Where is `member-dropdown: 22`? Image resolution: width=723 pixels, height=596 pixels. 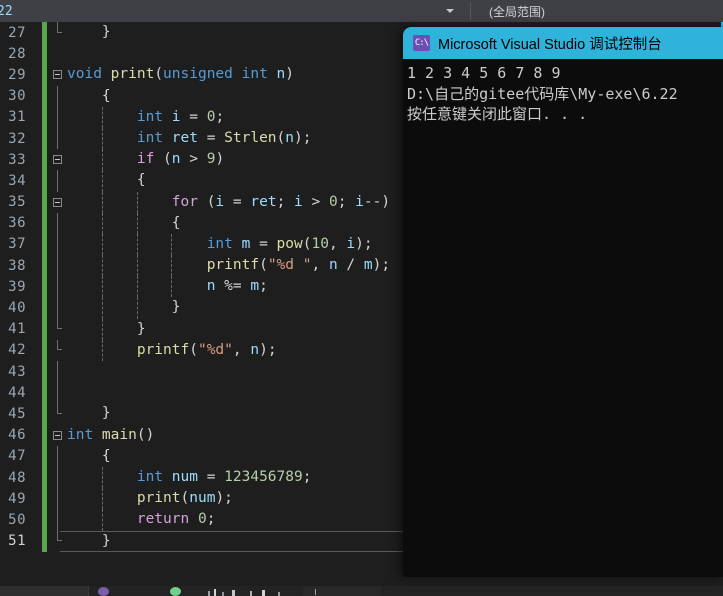 member-dropdown: 22 is located at coordinates (235, 11).